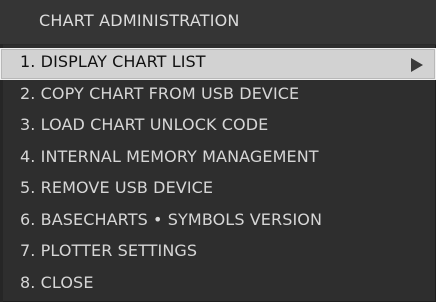  I want to click on menu-title: CHART ADMINISTRATION, so click(139, 20).